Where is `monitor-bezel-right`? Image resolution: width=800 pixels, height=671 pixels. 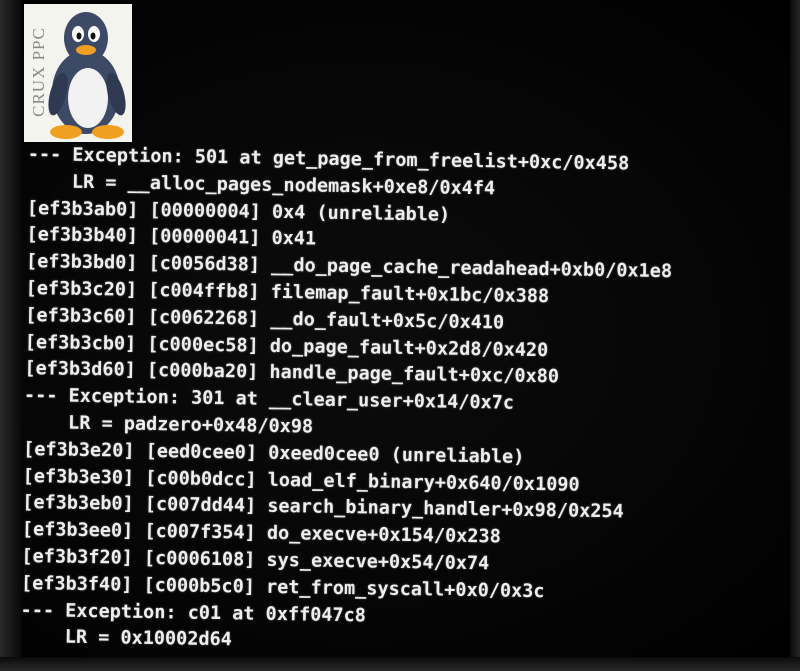 monitor-bezel-right is located at coordinates (795, 335).